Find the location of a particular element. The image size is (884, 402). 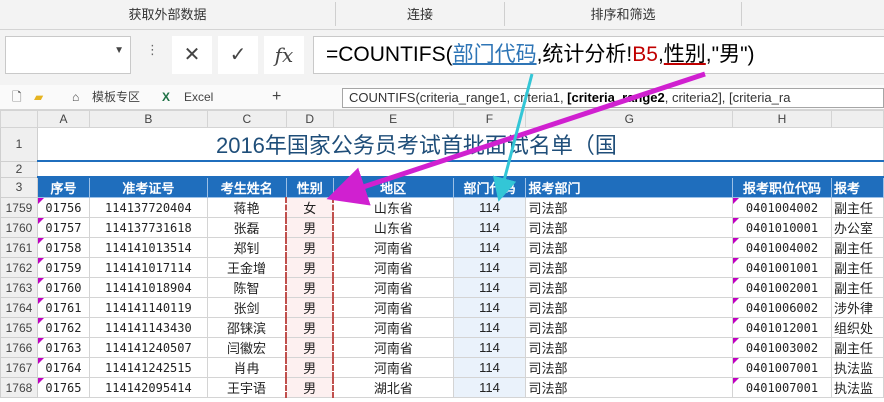

table-cell: 114137731618 is located at coordinates (148, 227).